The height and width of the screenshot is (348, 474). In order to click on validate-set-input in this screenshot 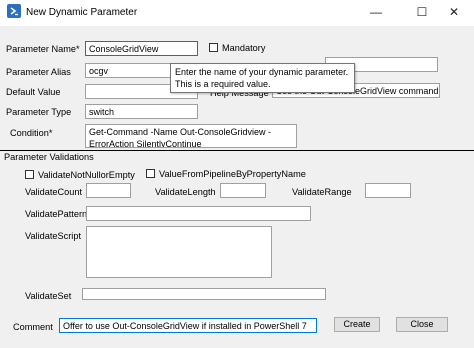, I will do `click(204, 294)`.